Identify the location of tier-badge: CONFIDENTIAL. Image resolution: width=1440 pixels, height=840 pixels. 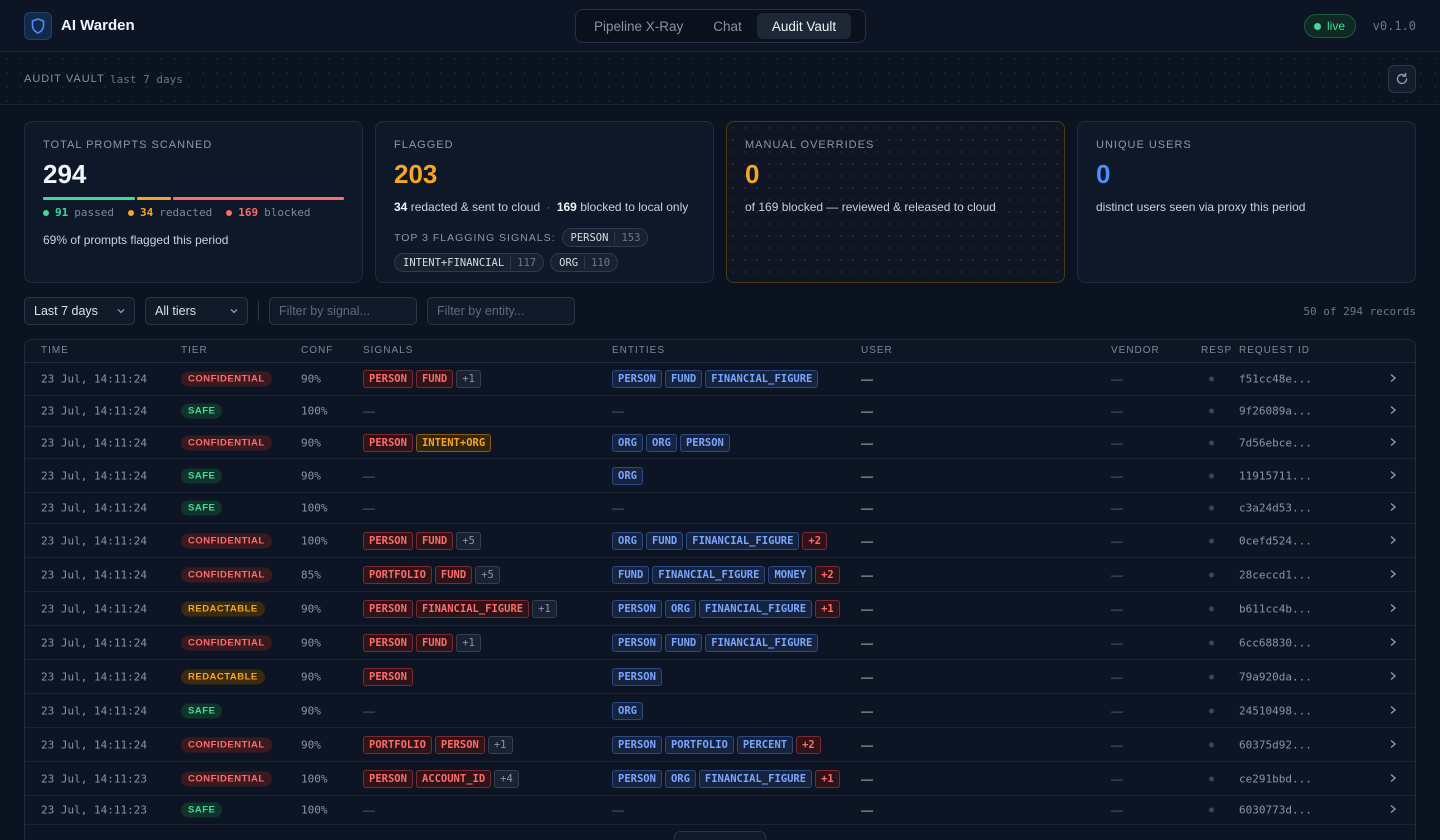
(226, 744).